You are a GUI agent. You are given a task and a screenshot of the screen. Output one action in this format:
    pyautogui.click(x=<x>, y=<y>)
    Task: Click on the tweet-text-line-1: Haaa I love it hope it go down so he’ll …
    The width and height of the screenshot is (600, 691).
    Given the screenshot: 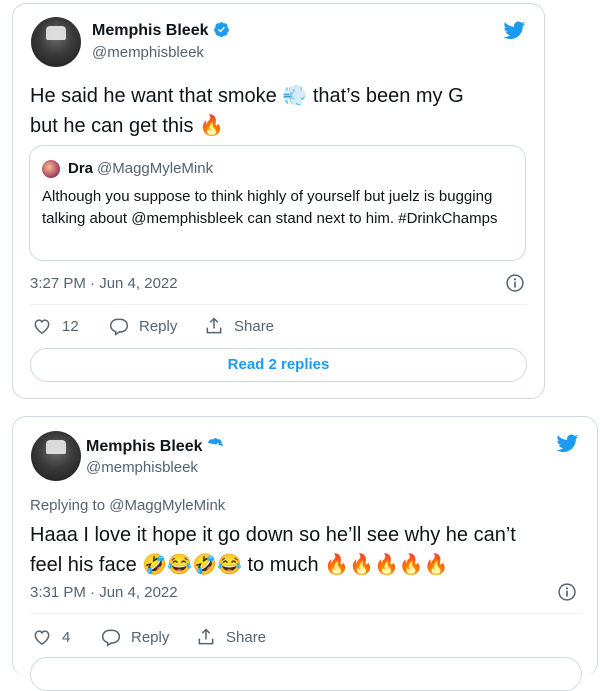 What is the action you would take?
    pyautogui.click(x=273, y=535)
    